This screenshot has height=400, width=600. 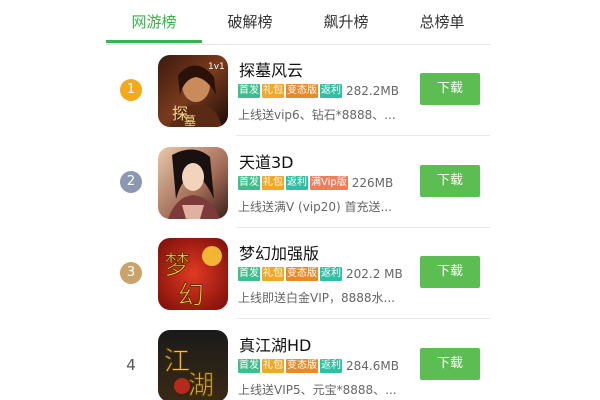 I want to click on ranking-tab-bar: 网游榜 破解榜 飙升榜 总榜单, so click(x=298, y=22).